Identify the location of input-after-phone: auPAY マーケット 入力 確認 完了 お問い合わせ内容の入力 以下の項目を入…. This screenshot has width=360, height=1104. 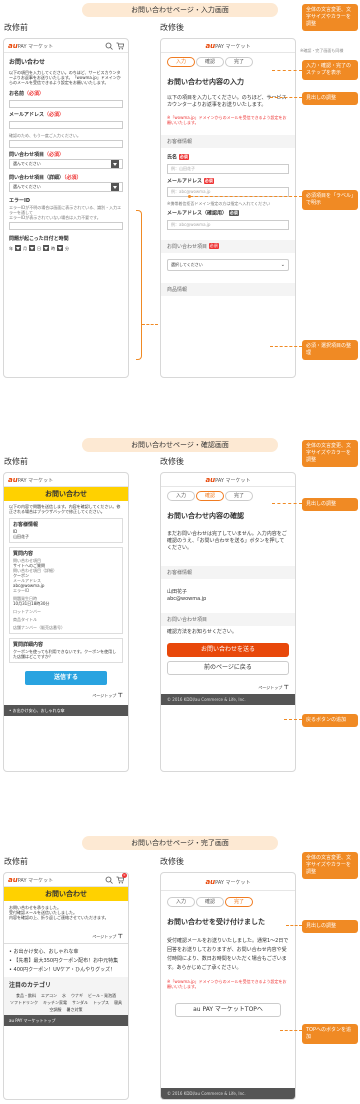
(228, 208).